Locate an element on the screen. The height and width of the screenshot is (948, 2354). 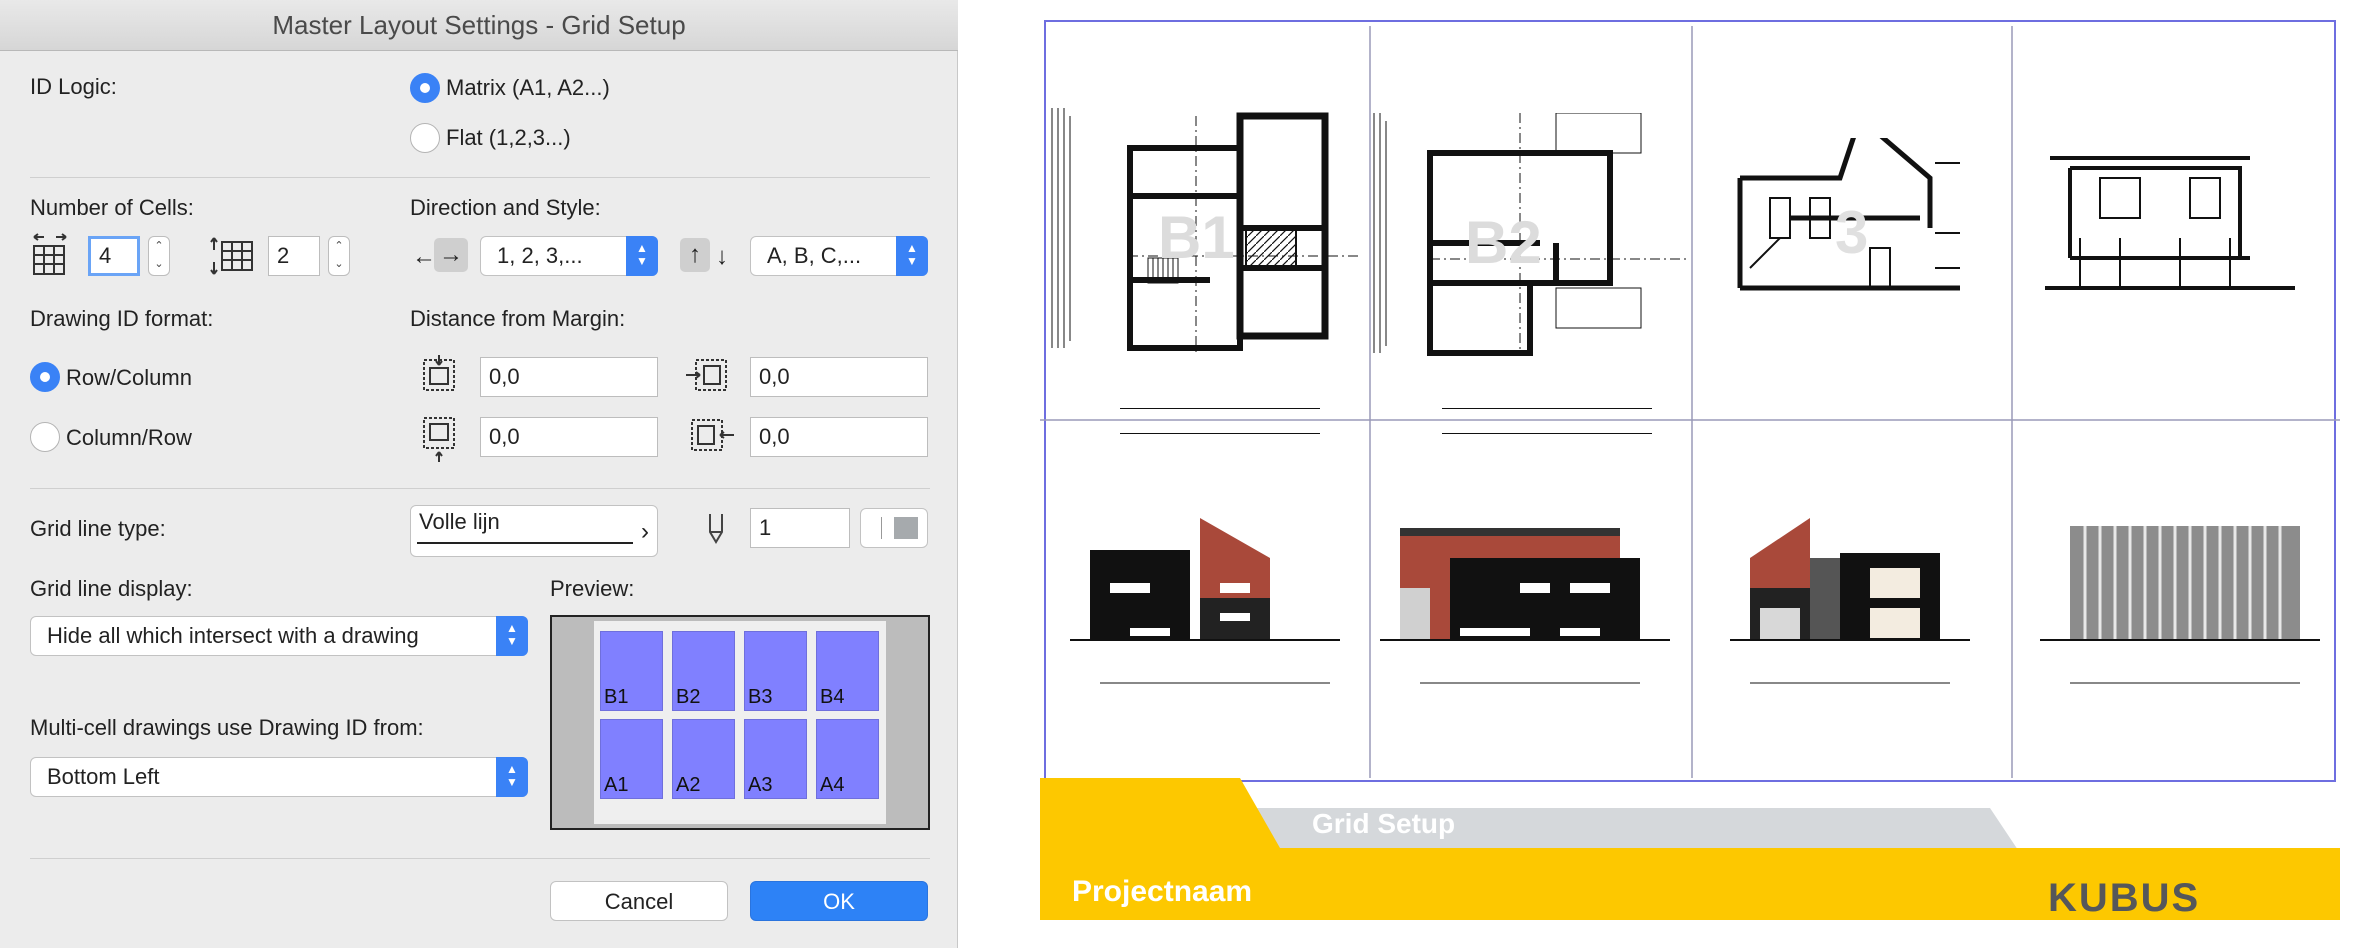
bottom-margin-icon is located at coordinates (440, 441).